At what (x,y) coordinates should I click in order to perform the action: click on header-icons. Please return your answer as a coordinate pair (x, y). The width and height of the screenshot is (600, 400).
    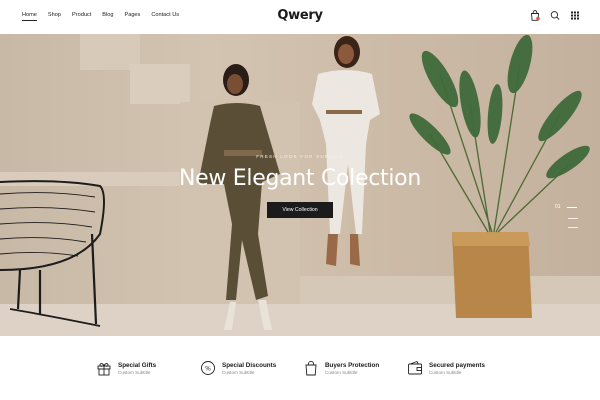
    Looking at the image, I should click on (555, 15).